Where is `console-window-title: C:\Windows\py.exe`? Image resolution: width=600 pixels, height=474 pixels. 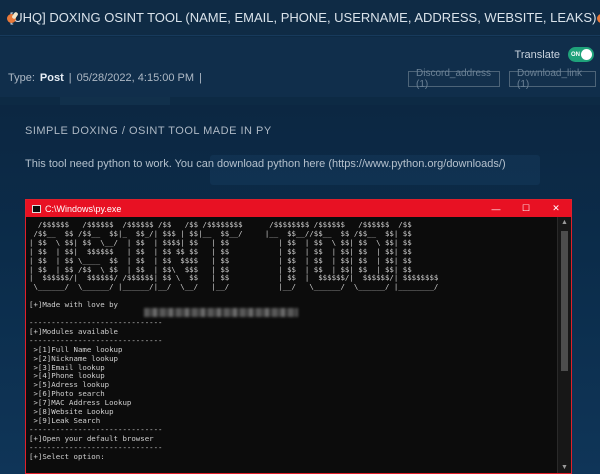 console-window-title: C:\Windows\py.exe is located at coordinates (83, 208).